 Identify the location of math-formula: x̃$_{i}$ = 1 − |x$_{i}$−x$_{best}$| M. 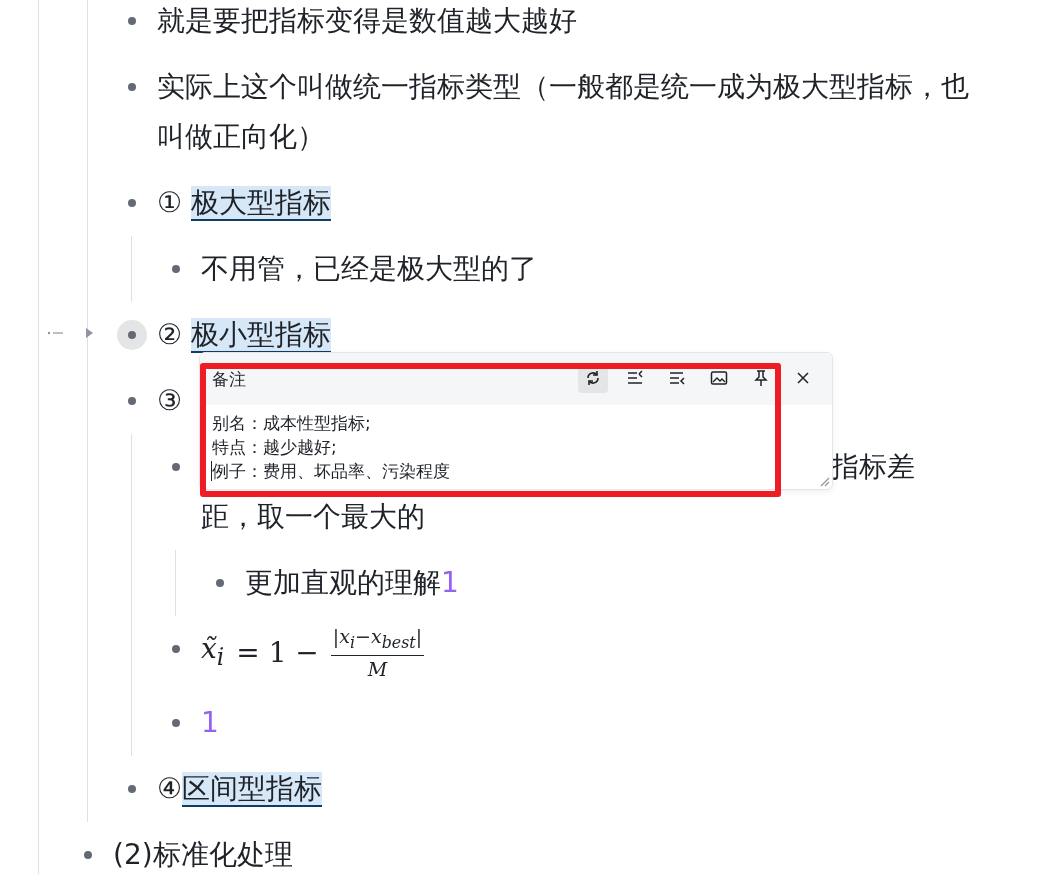
(313, 653).